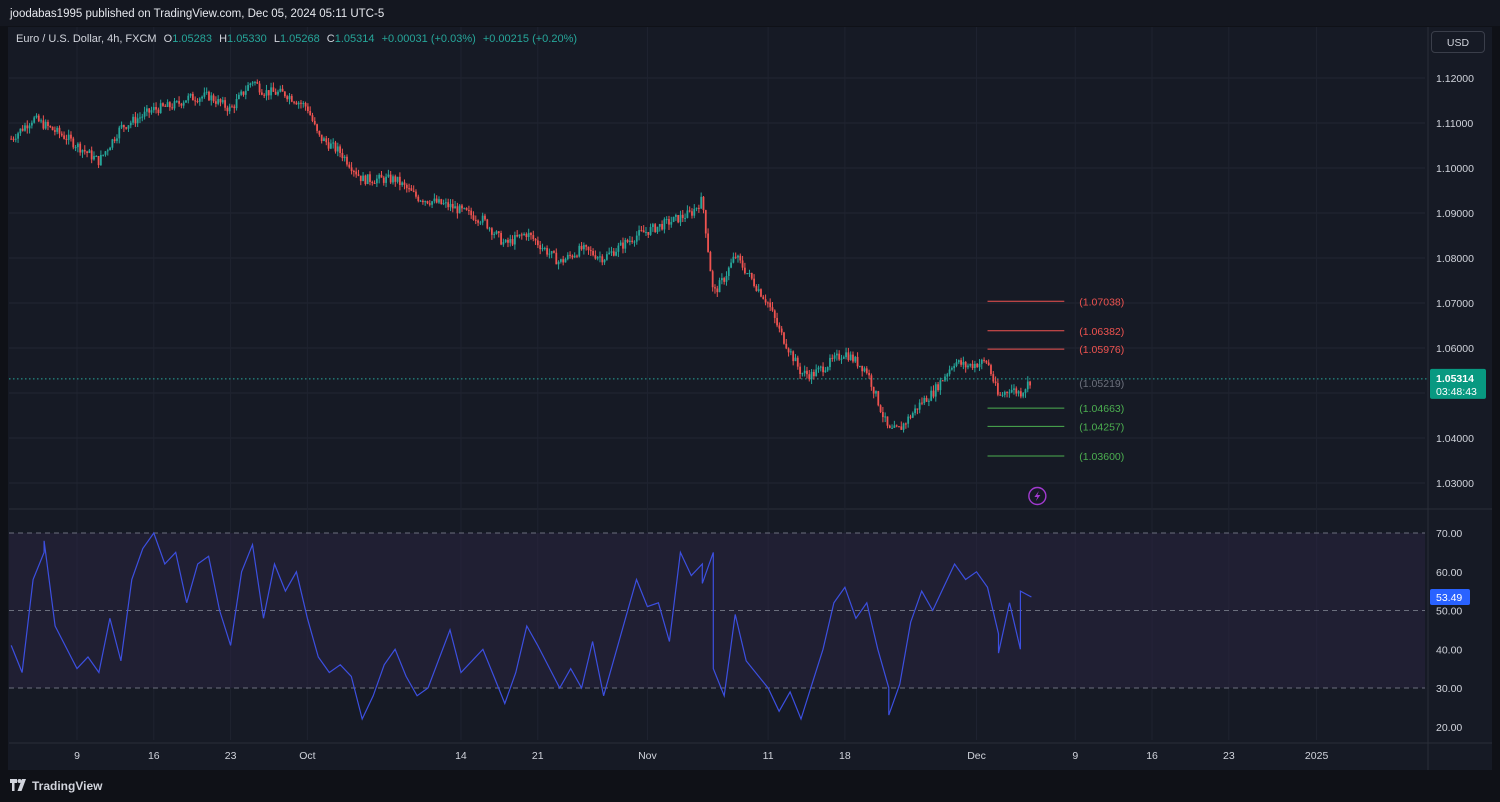  What do you see at coordinates (701, 756) in the screenshot?
I see `time-axis: 9 16 23 Oct 14 21 Nov 11 18 Dec 9 16 23 2025` at bounding box center [701, 756].